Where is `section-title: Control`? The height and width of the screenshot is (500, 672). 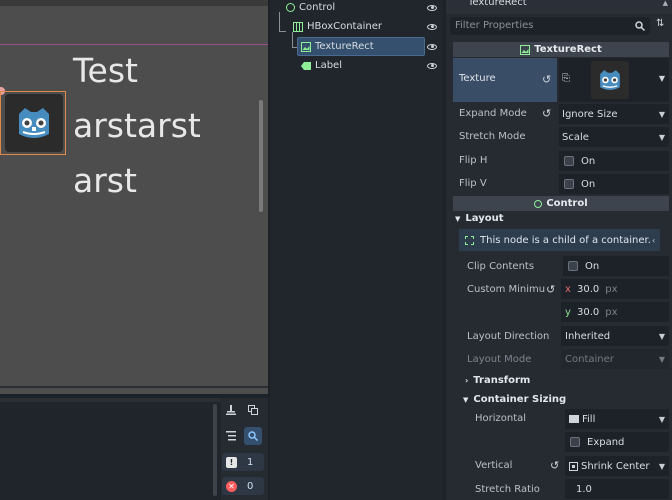
section-title: Control is located at coordinates (567, 203).